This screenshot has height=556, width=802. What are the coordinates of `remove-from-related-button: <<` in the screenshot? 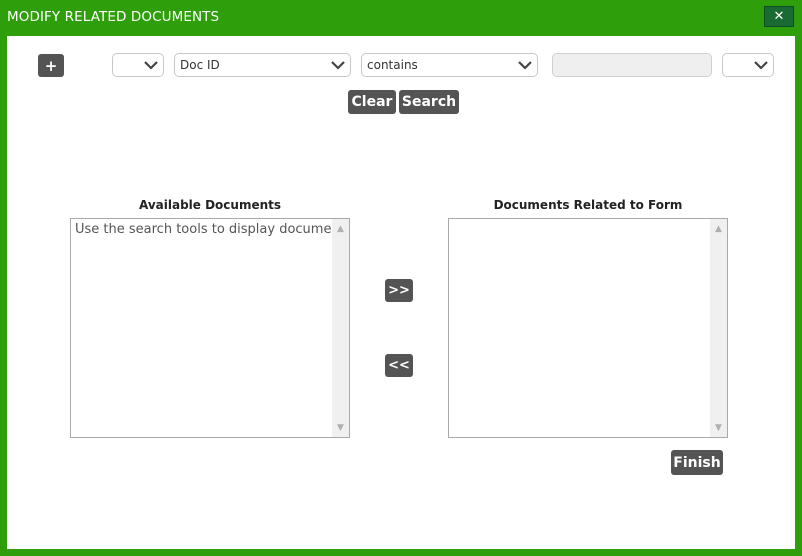 It's located at (399, 365).